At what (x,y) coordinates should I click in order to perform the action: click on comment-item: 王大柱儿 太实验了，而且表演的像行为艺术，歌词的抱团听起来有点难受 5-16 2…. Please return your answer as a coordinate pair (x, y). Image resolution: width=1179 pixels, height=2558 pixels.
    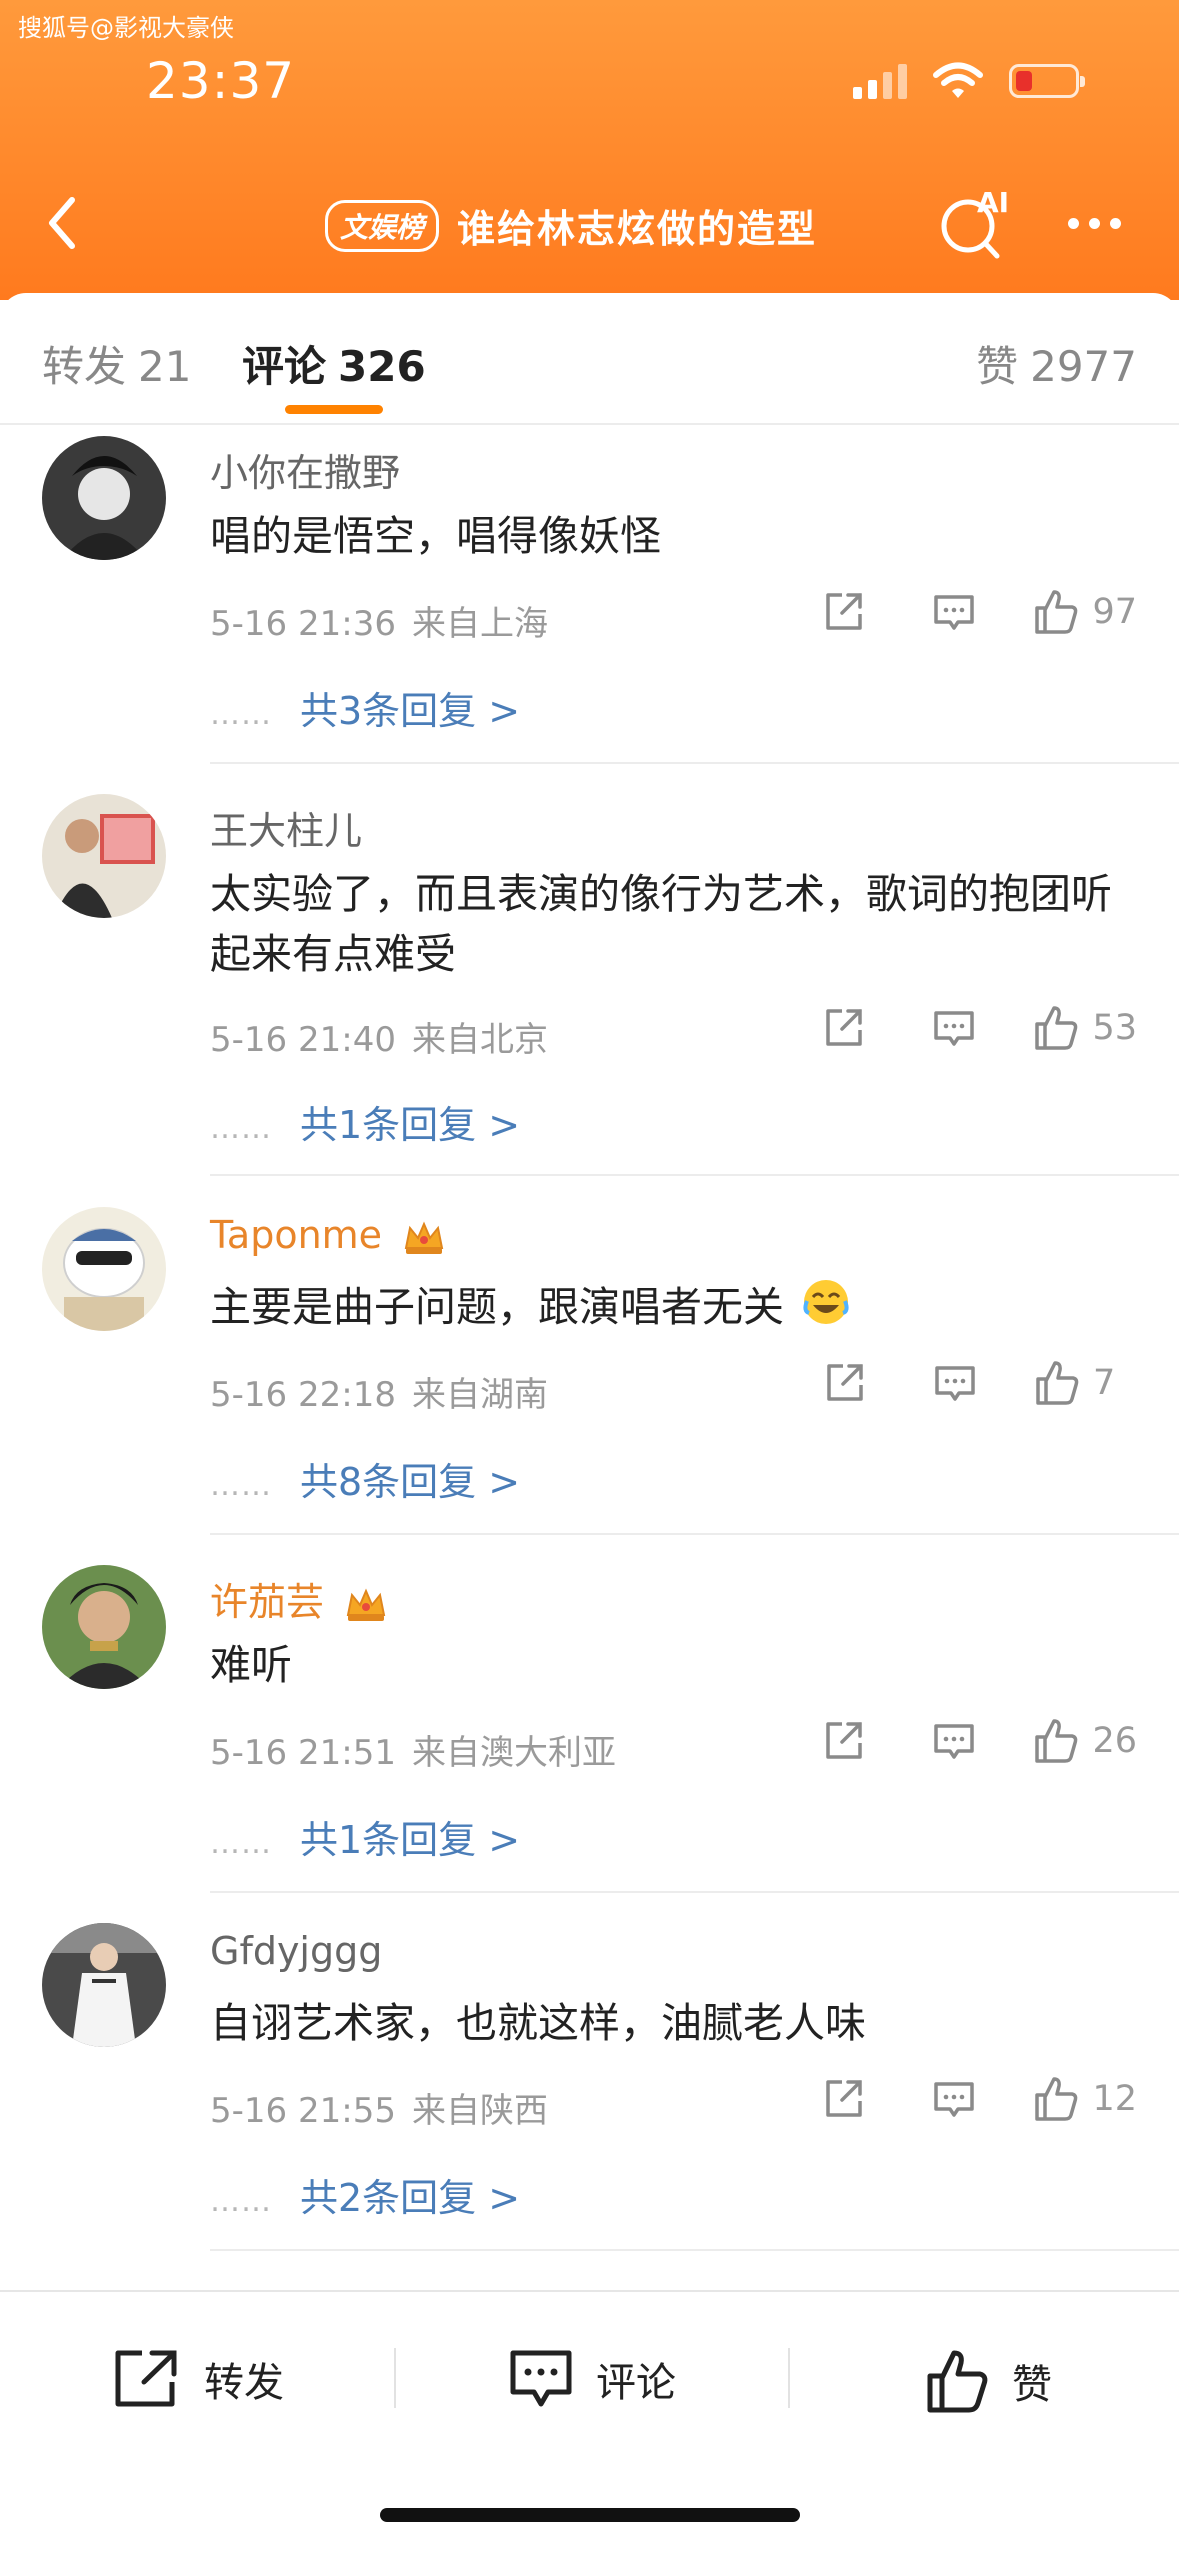
    Looking at the image, I should click on (589, 985).